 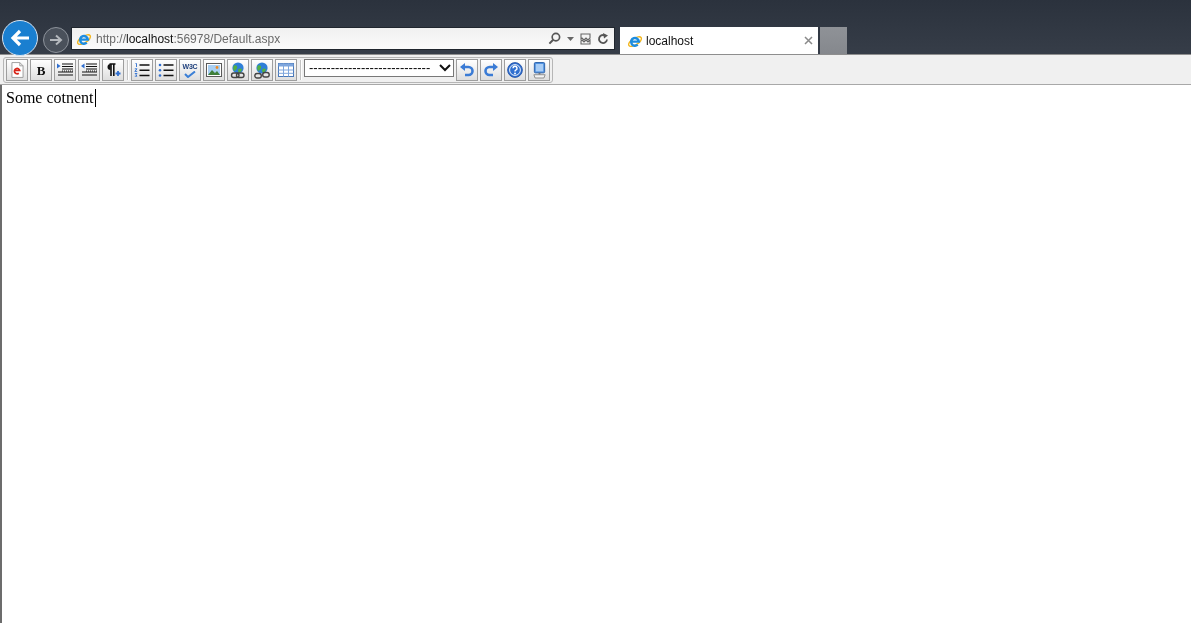 What do you see at coordinates (190, 74) in the screenshot?
I see `checkmark-icon` at bounding box center [190, 74].